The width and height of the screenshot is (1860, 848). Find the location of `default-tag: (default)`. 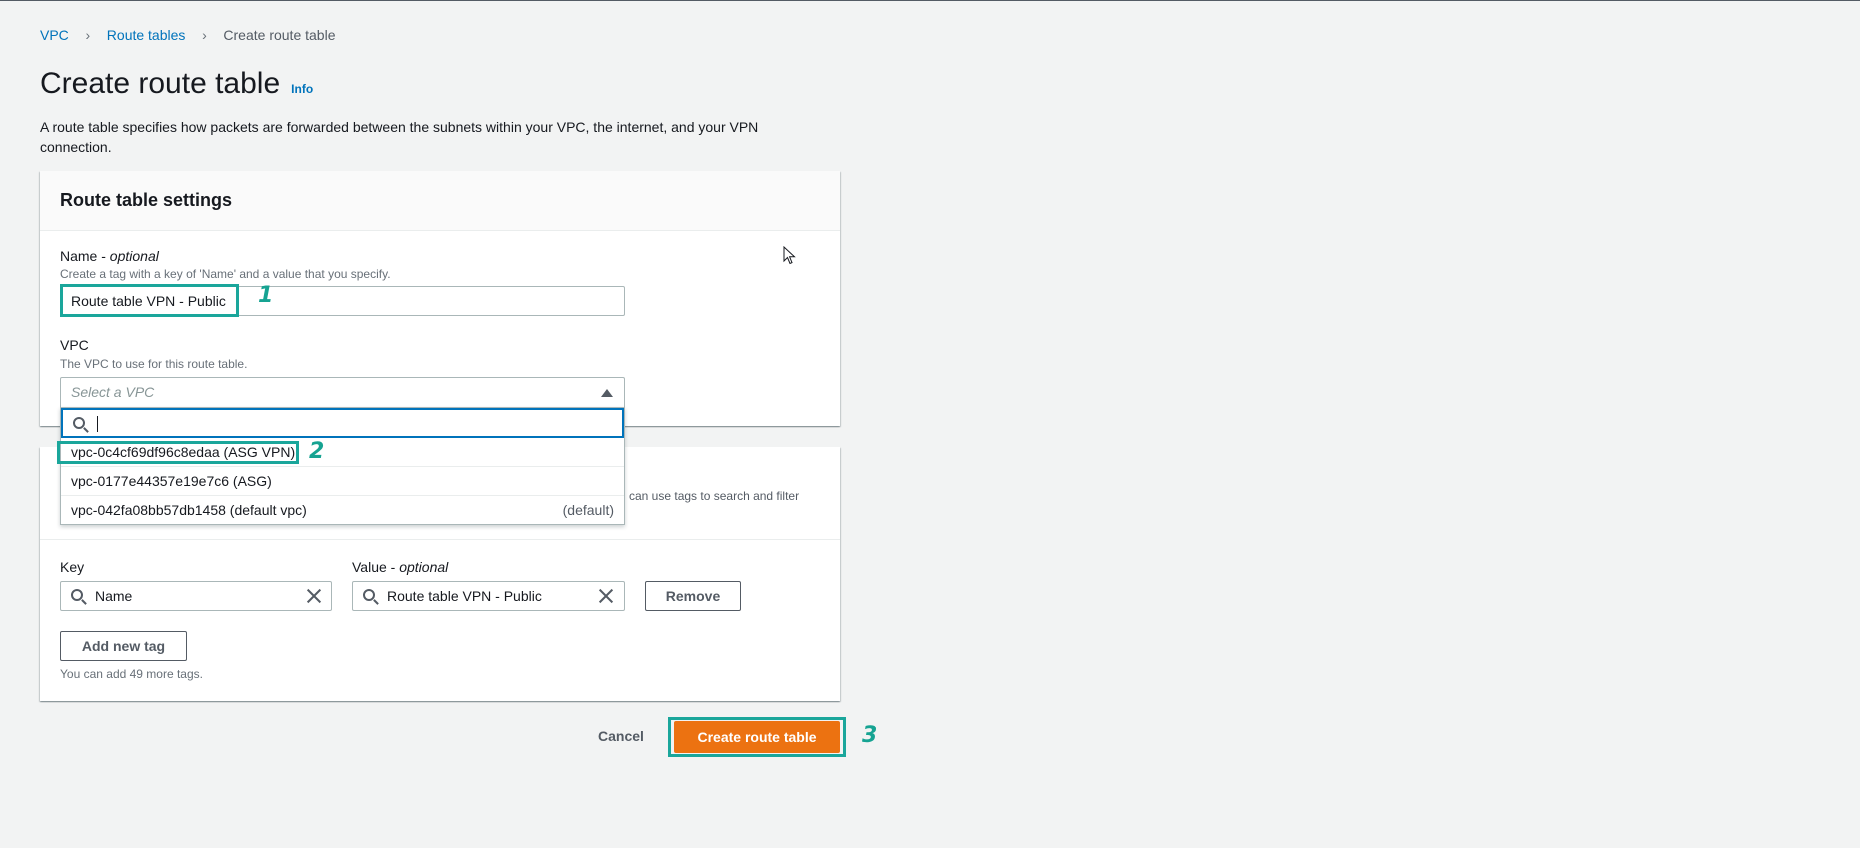

default-tag: (default) is located at coordinates (588, 510).